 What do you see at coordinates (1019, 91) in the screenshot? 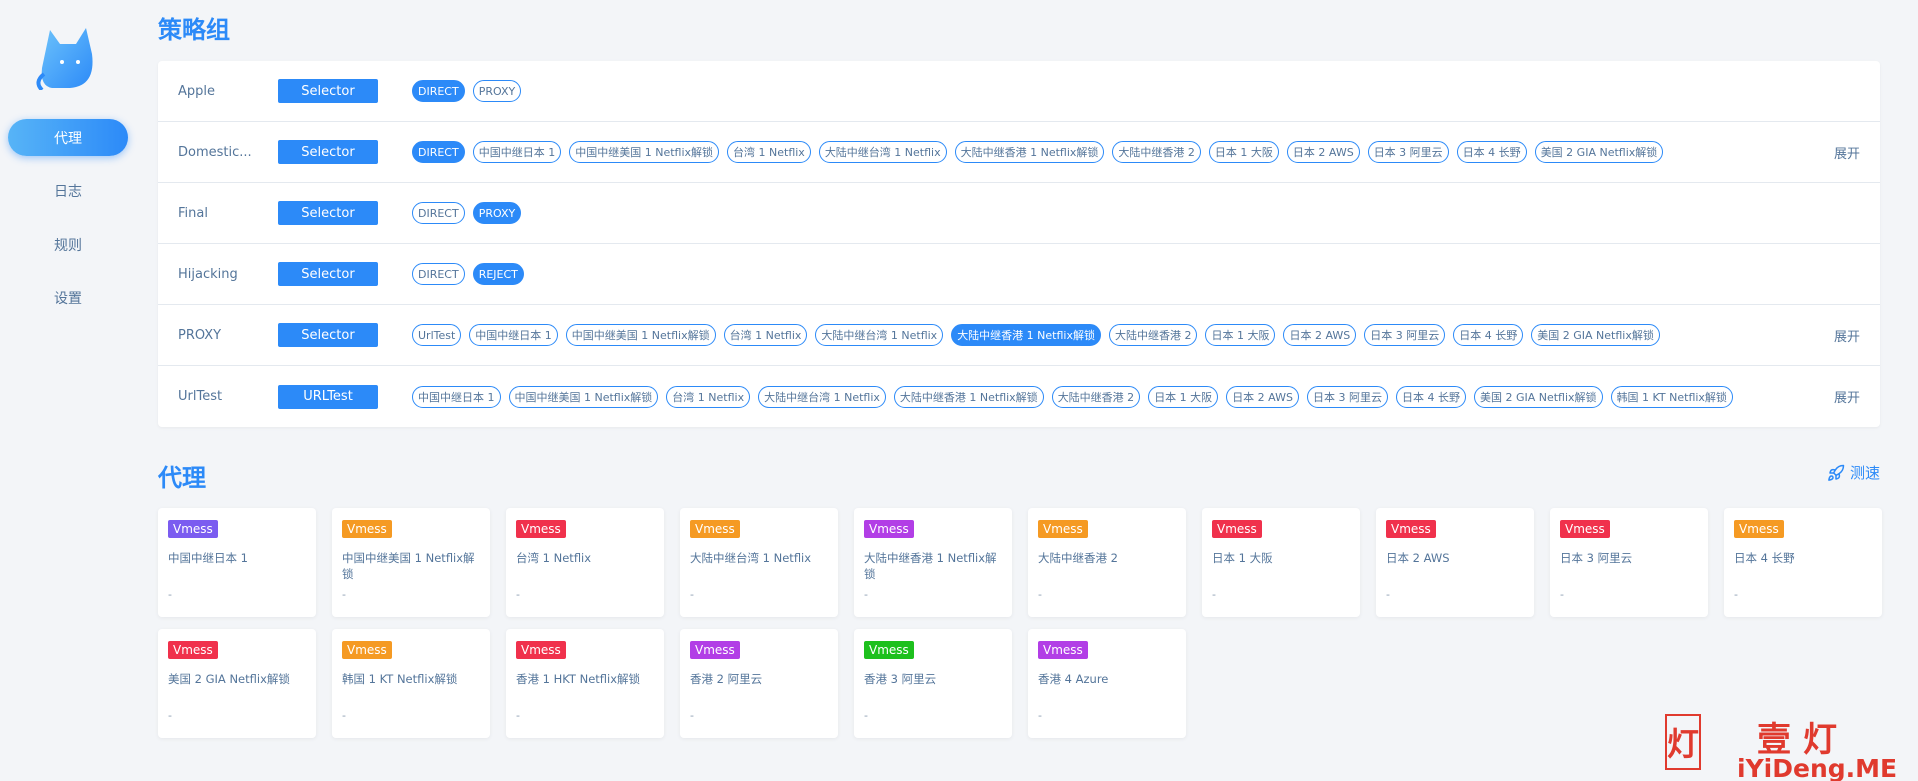
I see `policy-group-row: Apple Selector DIRECT PROXY` at bounding box center [1019, 91].